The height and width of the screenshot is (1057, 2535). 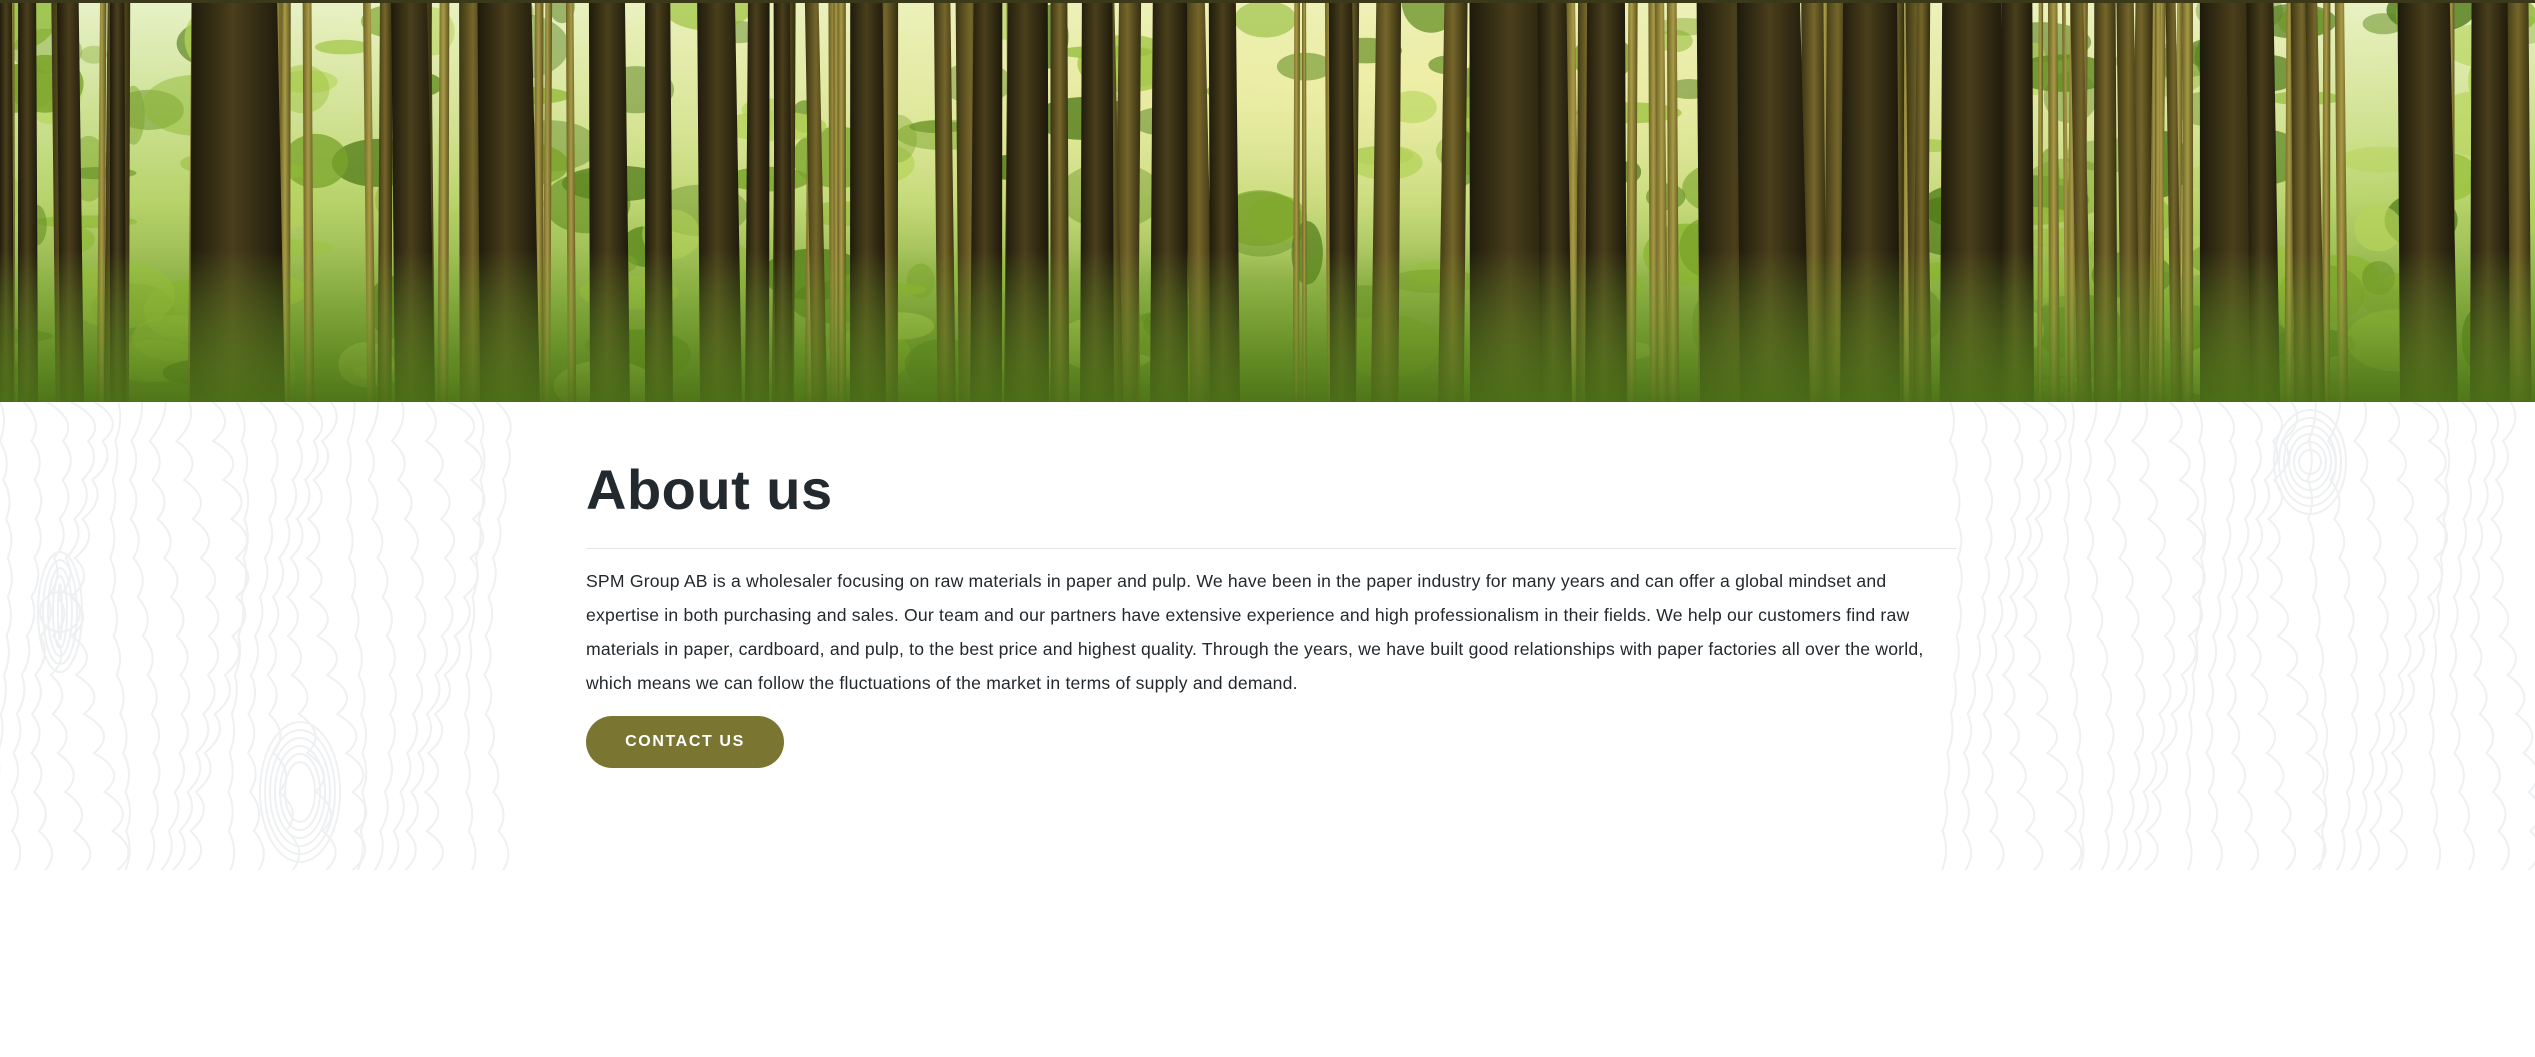 What do you see at coordinates (709, 489) in the screenshot?
I see `page-title: About us` at bounding box center [709, 489].